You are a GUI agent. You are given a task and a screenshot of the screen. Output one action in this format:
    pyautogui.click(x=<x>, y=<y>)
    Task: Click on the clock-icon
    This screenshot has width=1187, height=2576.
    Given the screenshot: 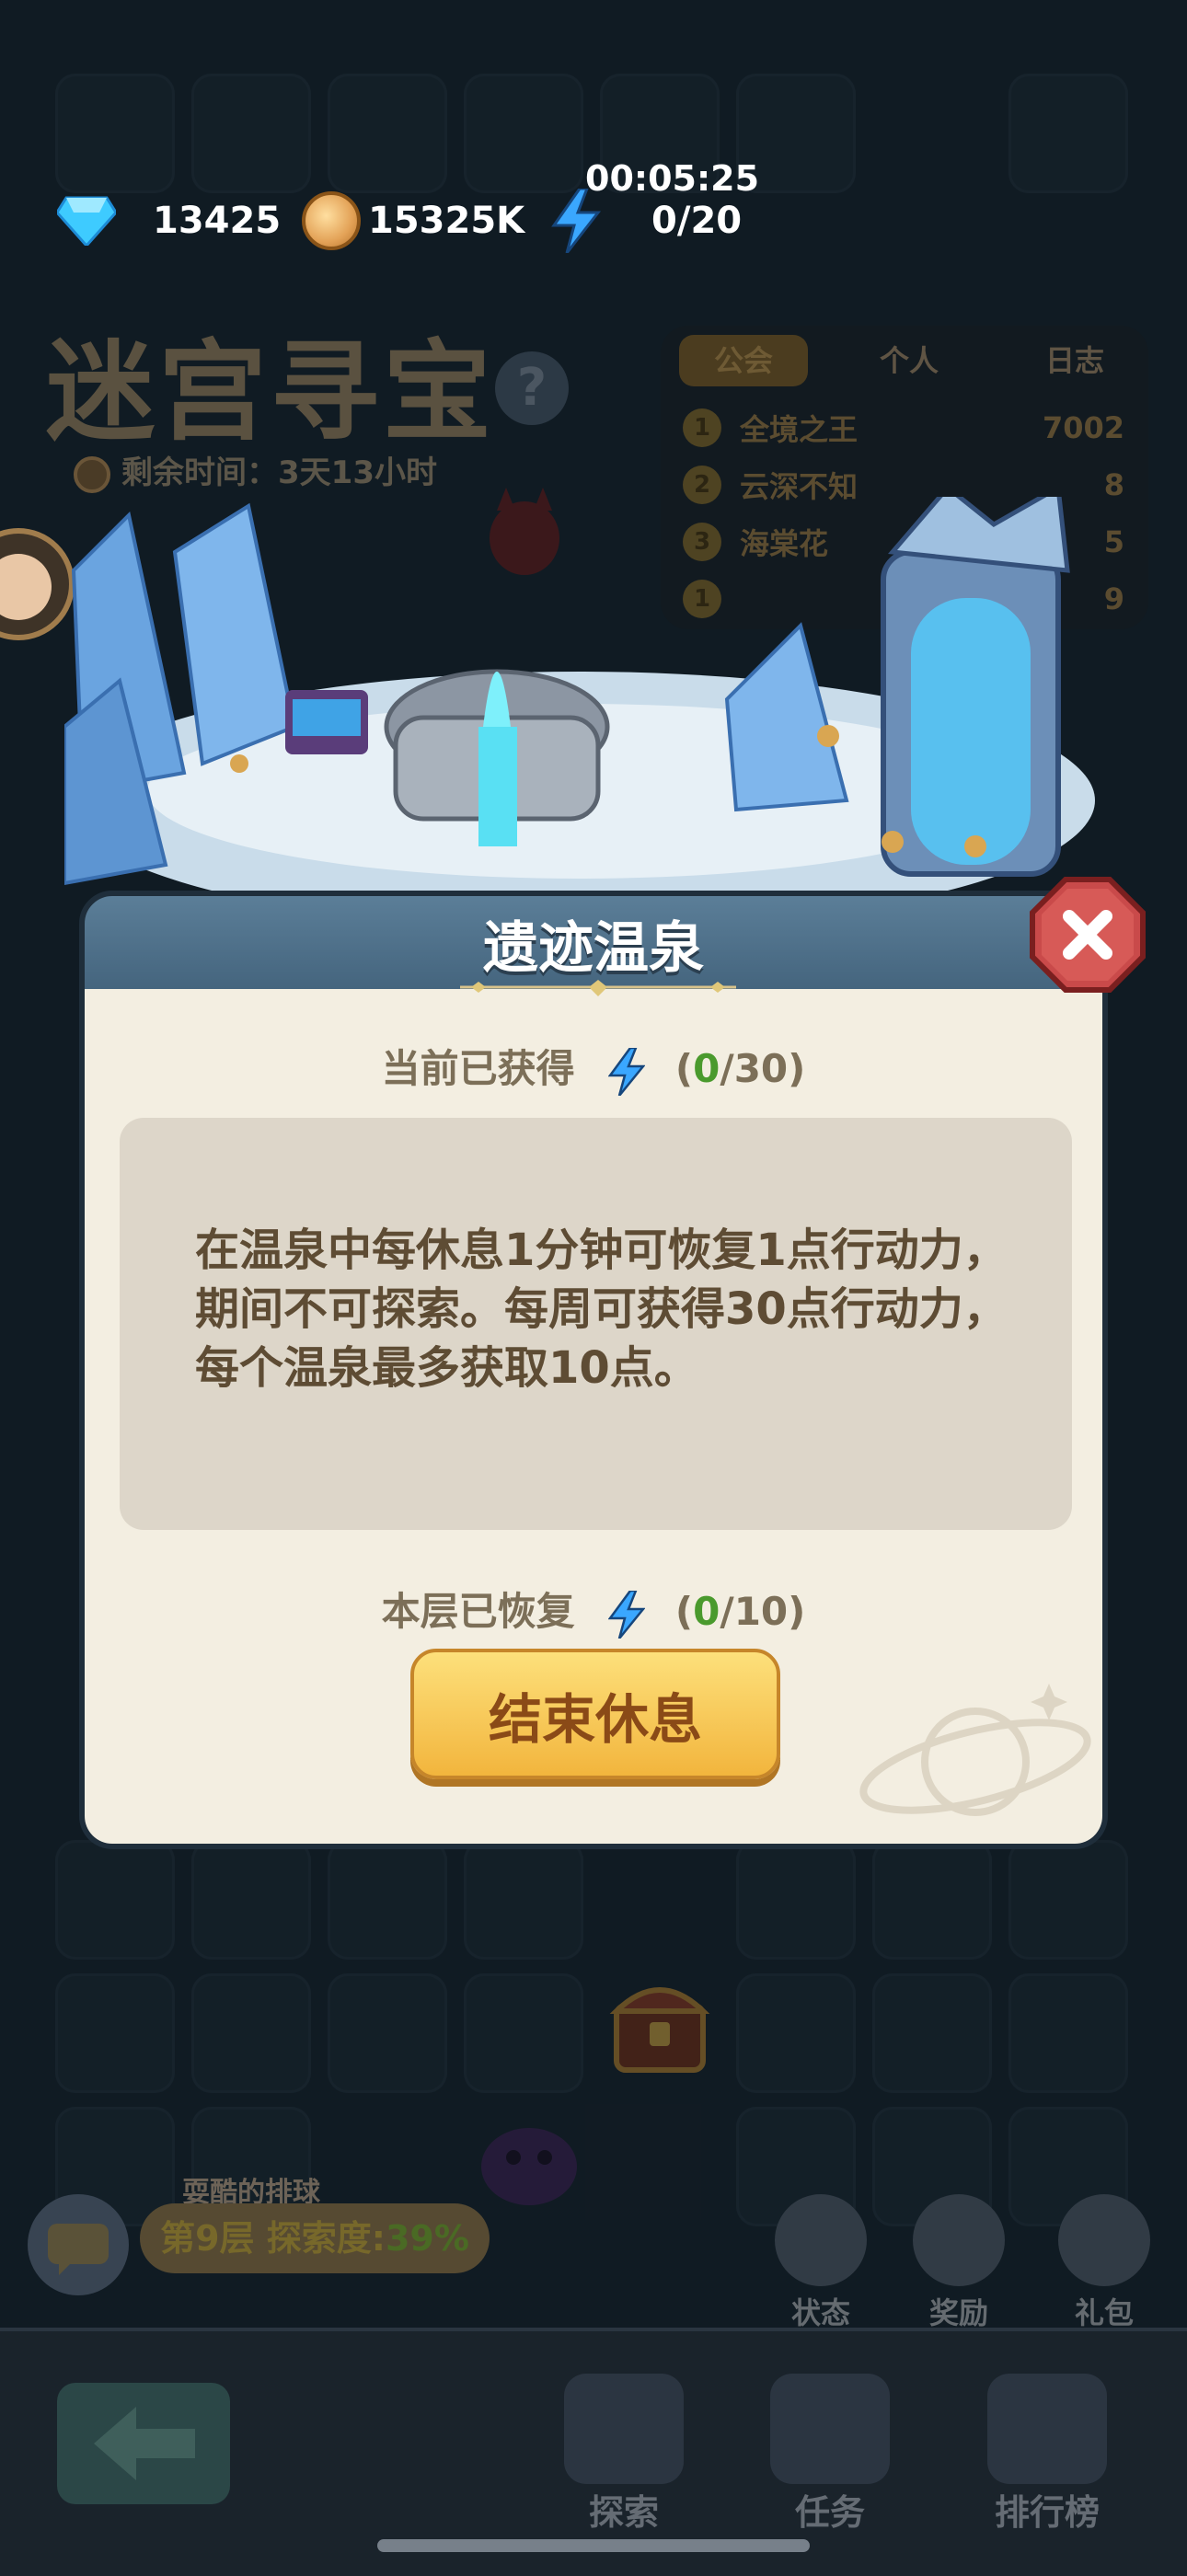 What is the action you would take?
    pyautogui.click(x=92, y=474)
    